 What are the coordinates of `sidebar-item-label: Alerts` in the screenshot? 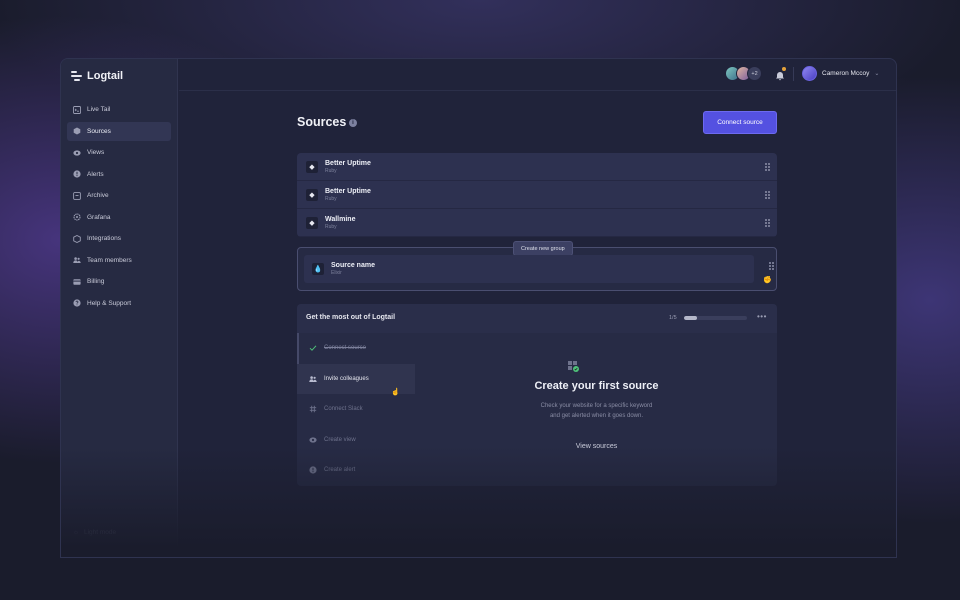 It's located at (95, 174).